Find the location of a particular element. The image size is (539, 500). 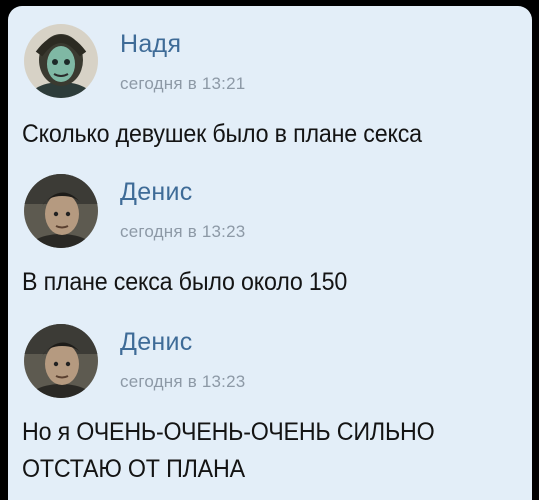

message-timestamp: сегодня в 13:21 is located at coordinates (183, 83).